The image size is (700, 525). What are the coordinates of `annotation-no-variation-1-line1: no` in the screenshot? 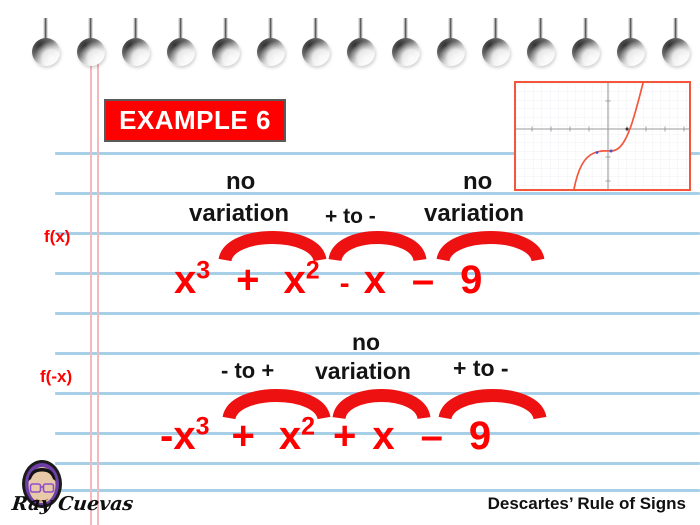 It's located at (241, 181).